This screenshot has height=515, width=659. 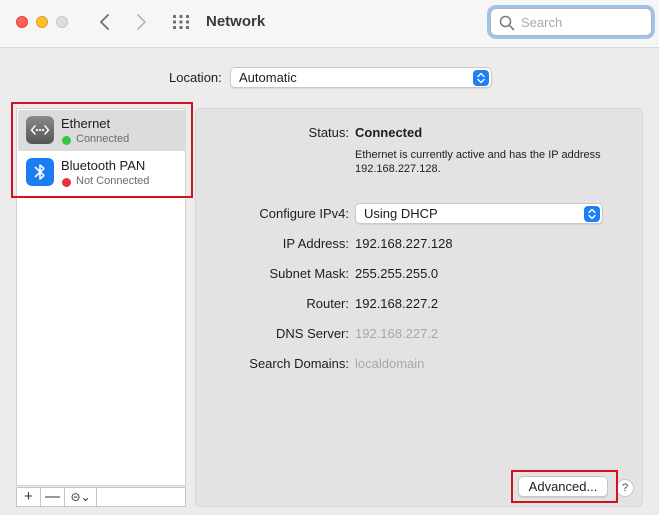 I want to click on search-icon, so click(x=507, y=23).